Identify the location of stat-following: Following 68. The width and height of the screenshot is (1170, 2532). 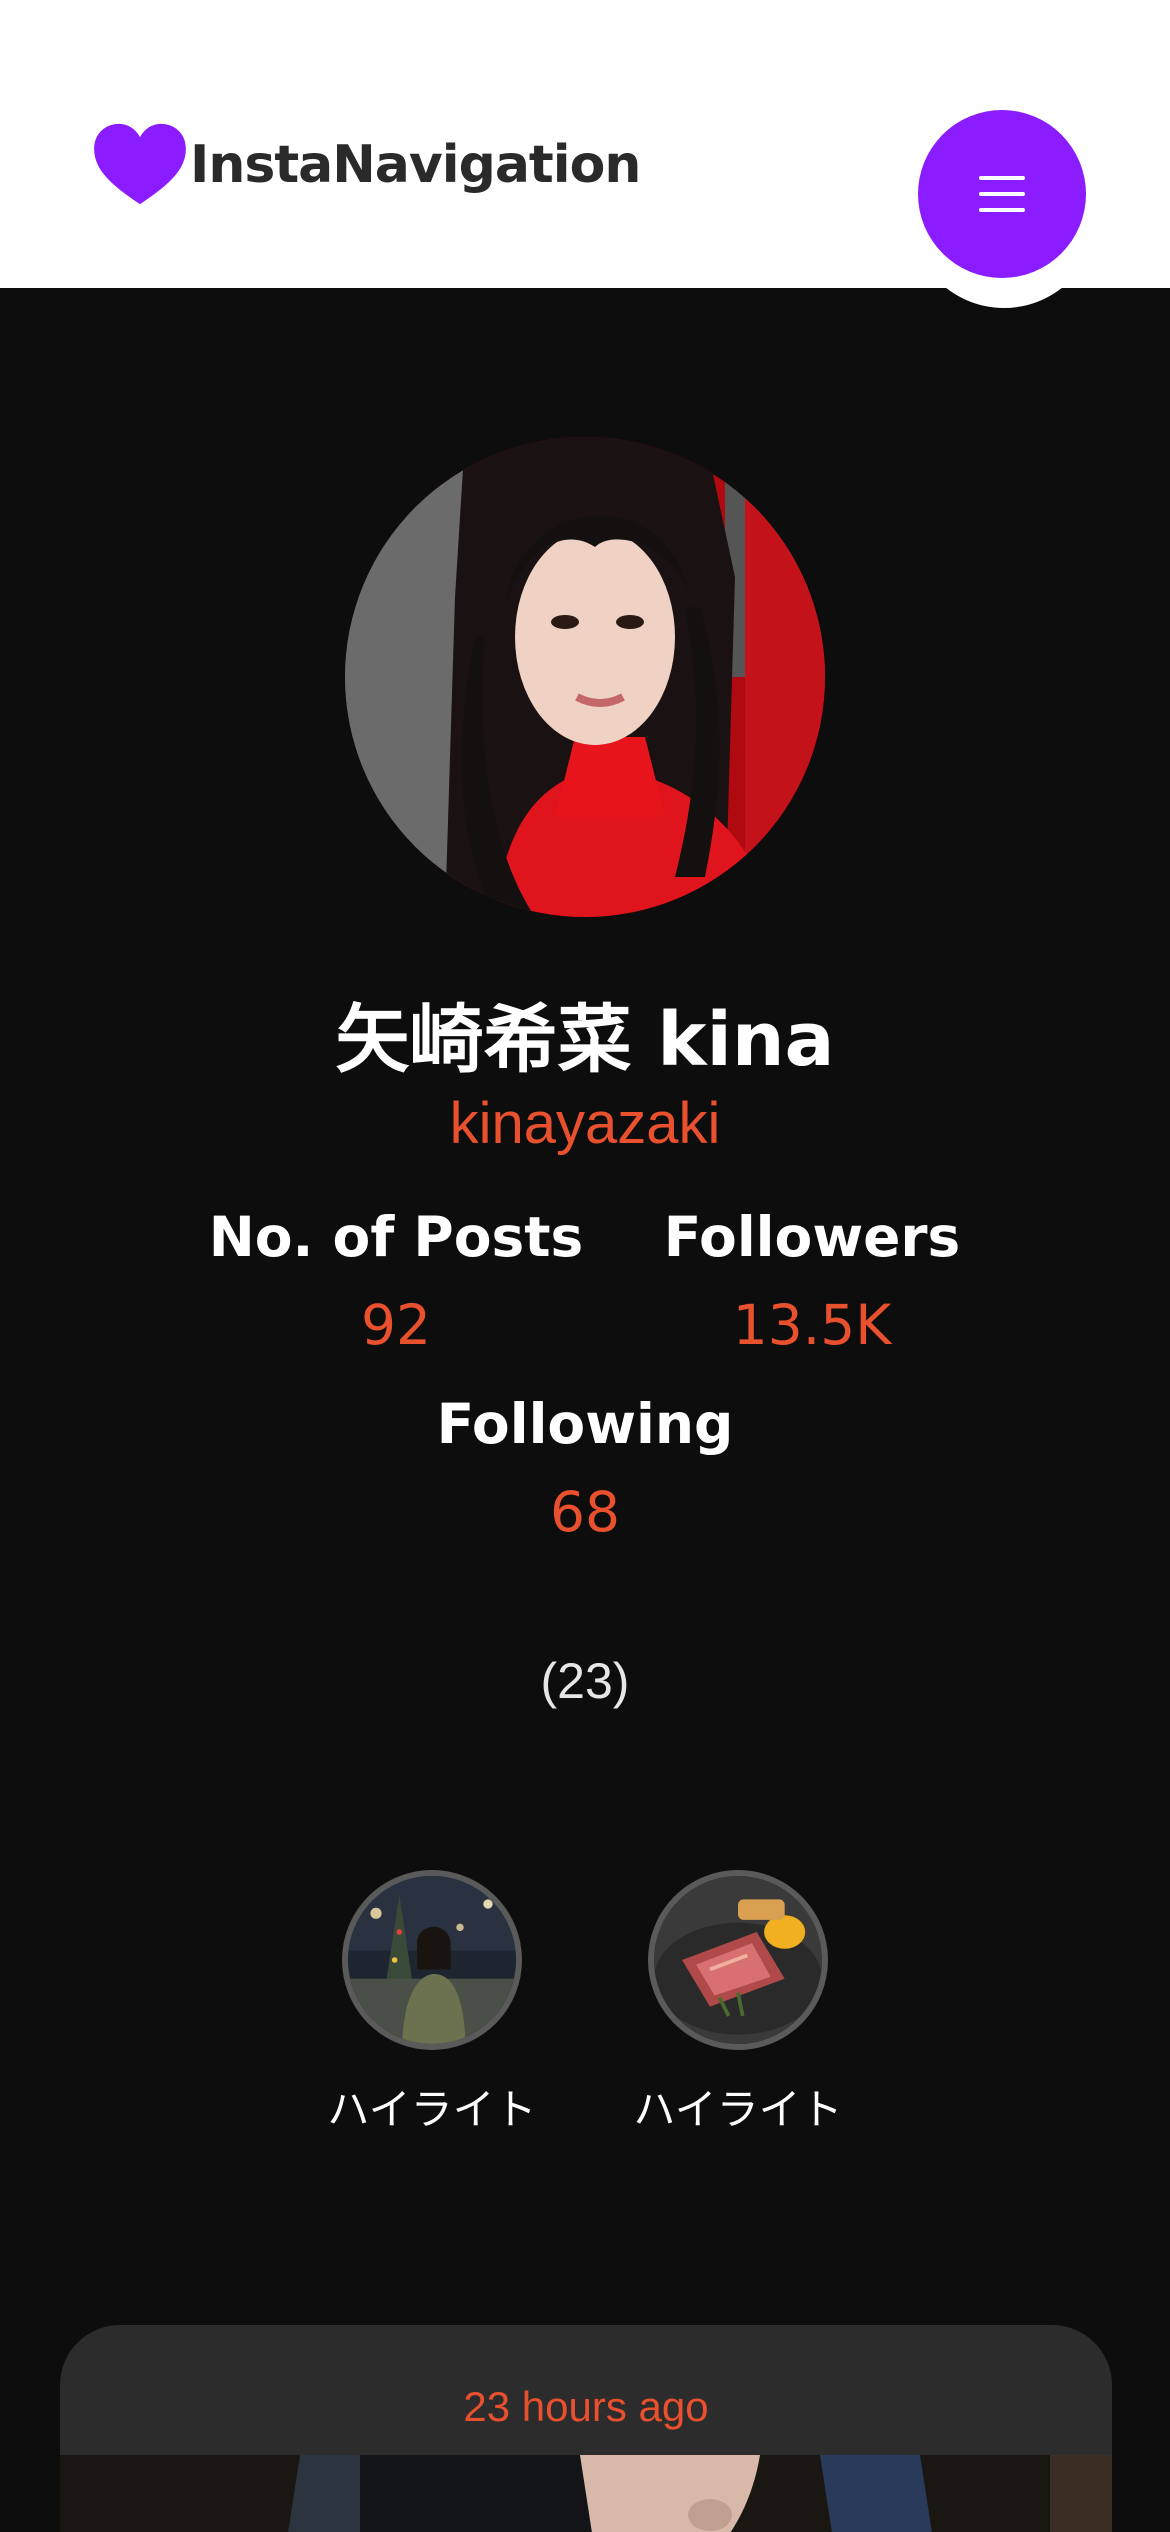
(585, 1468).